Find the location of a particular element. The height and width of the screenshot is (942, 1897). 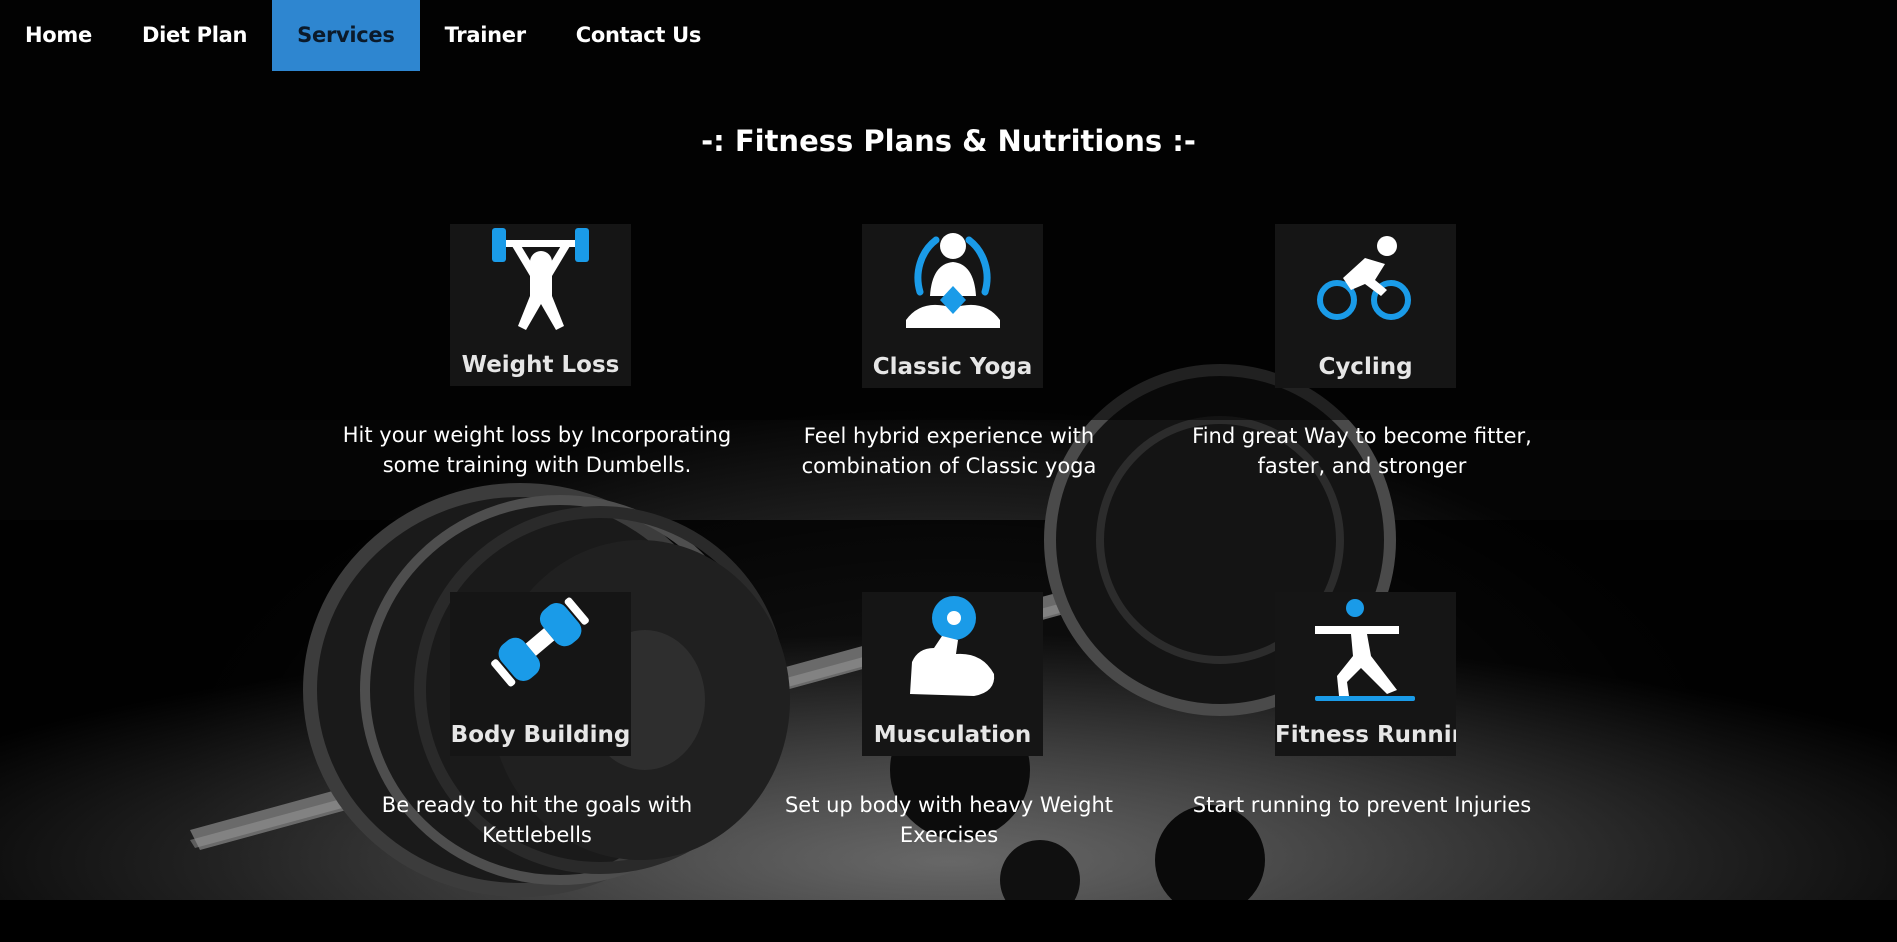

weight-loss-tile: Weight Loss is located at coordinates (540, 305).